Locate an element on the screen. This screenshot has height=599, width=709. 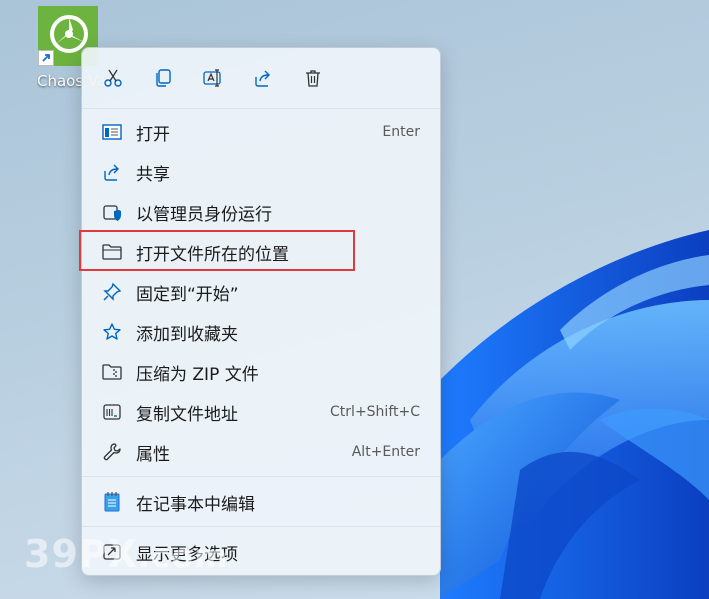
delete-button is located at coordinates (313, 78).